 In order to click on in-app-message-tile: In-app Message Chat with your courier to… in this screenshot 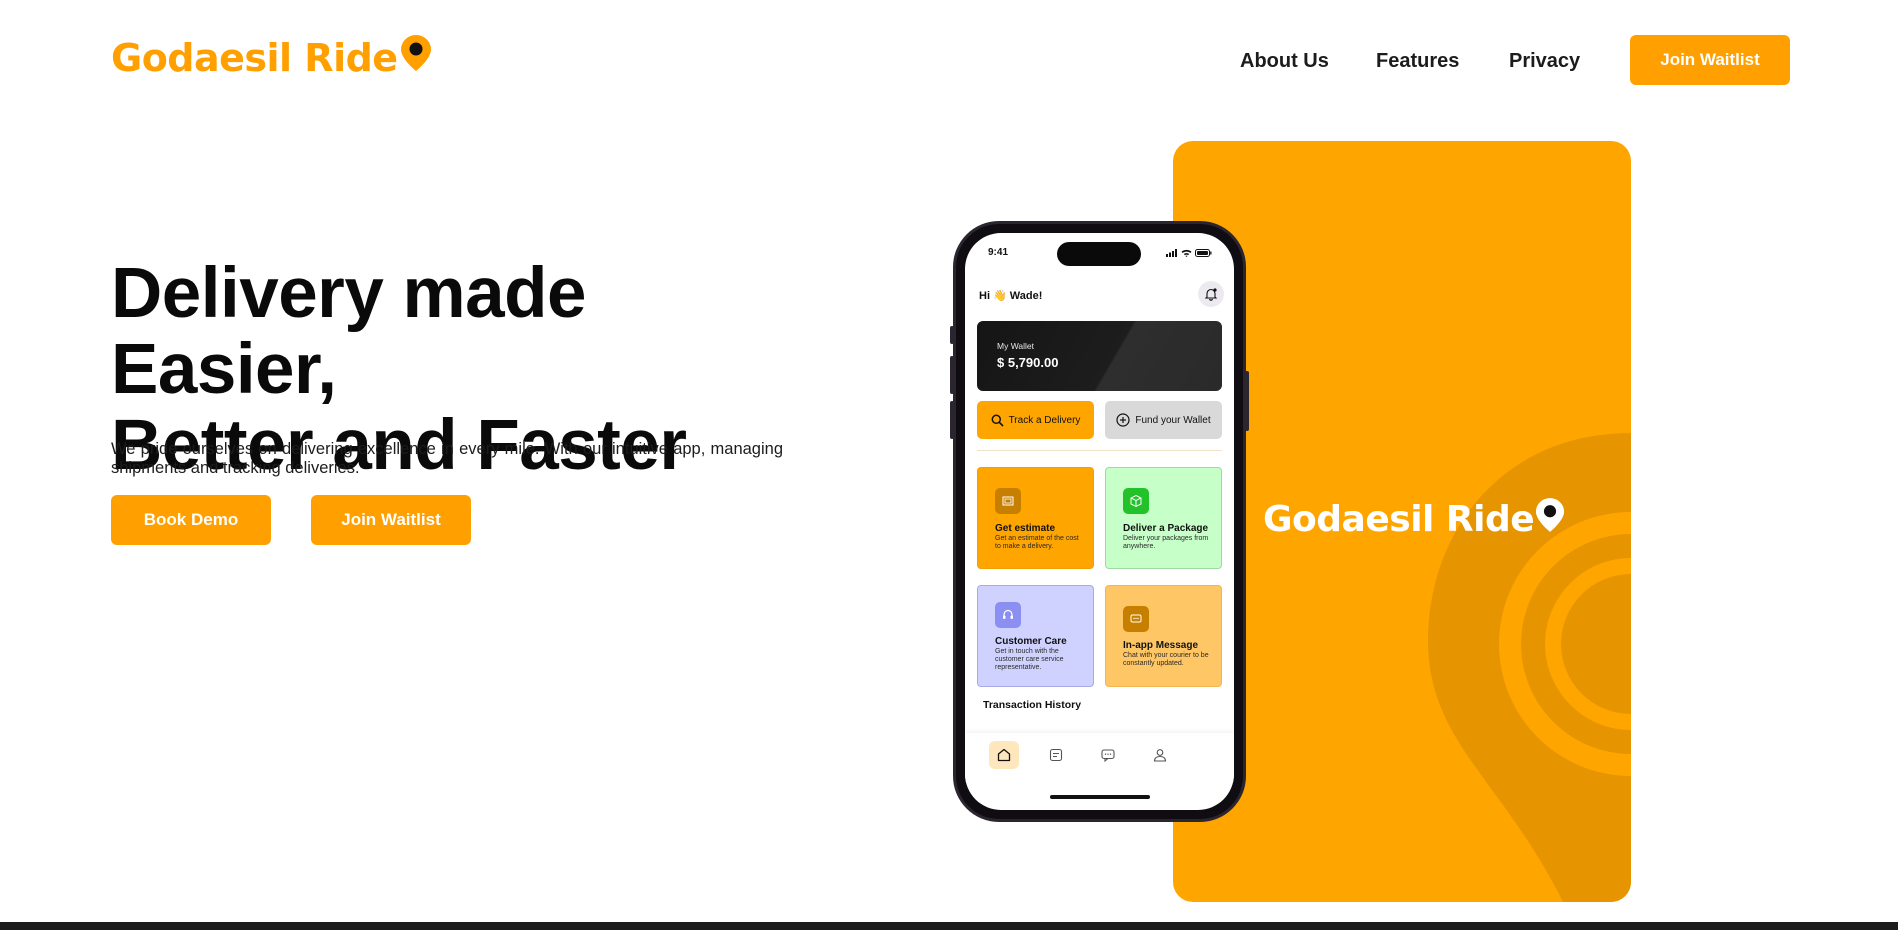, I will do `click(1163, 636)`.